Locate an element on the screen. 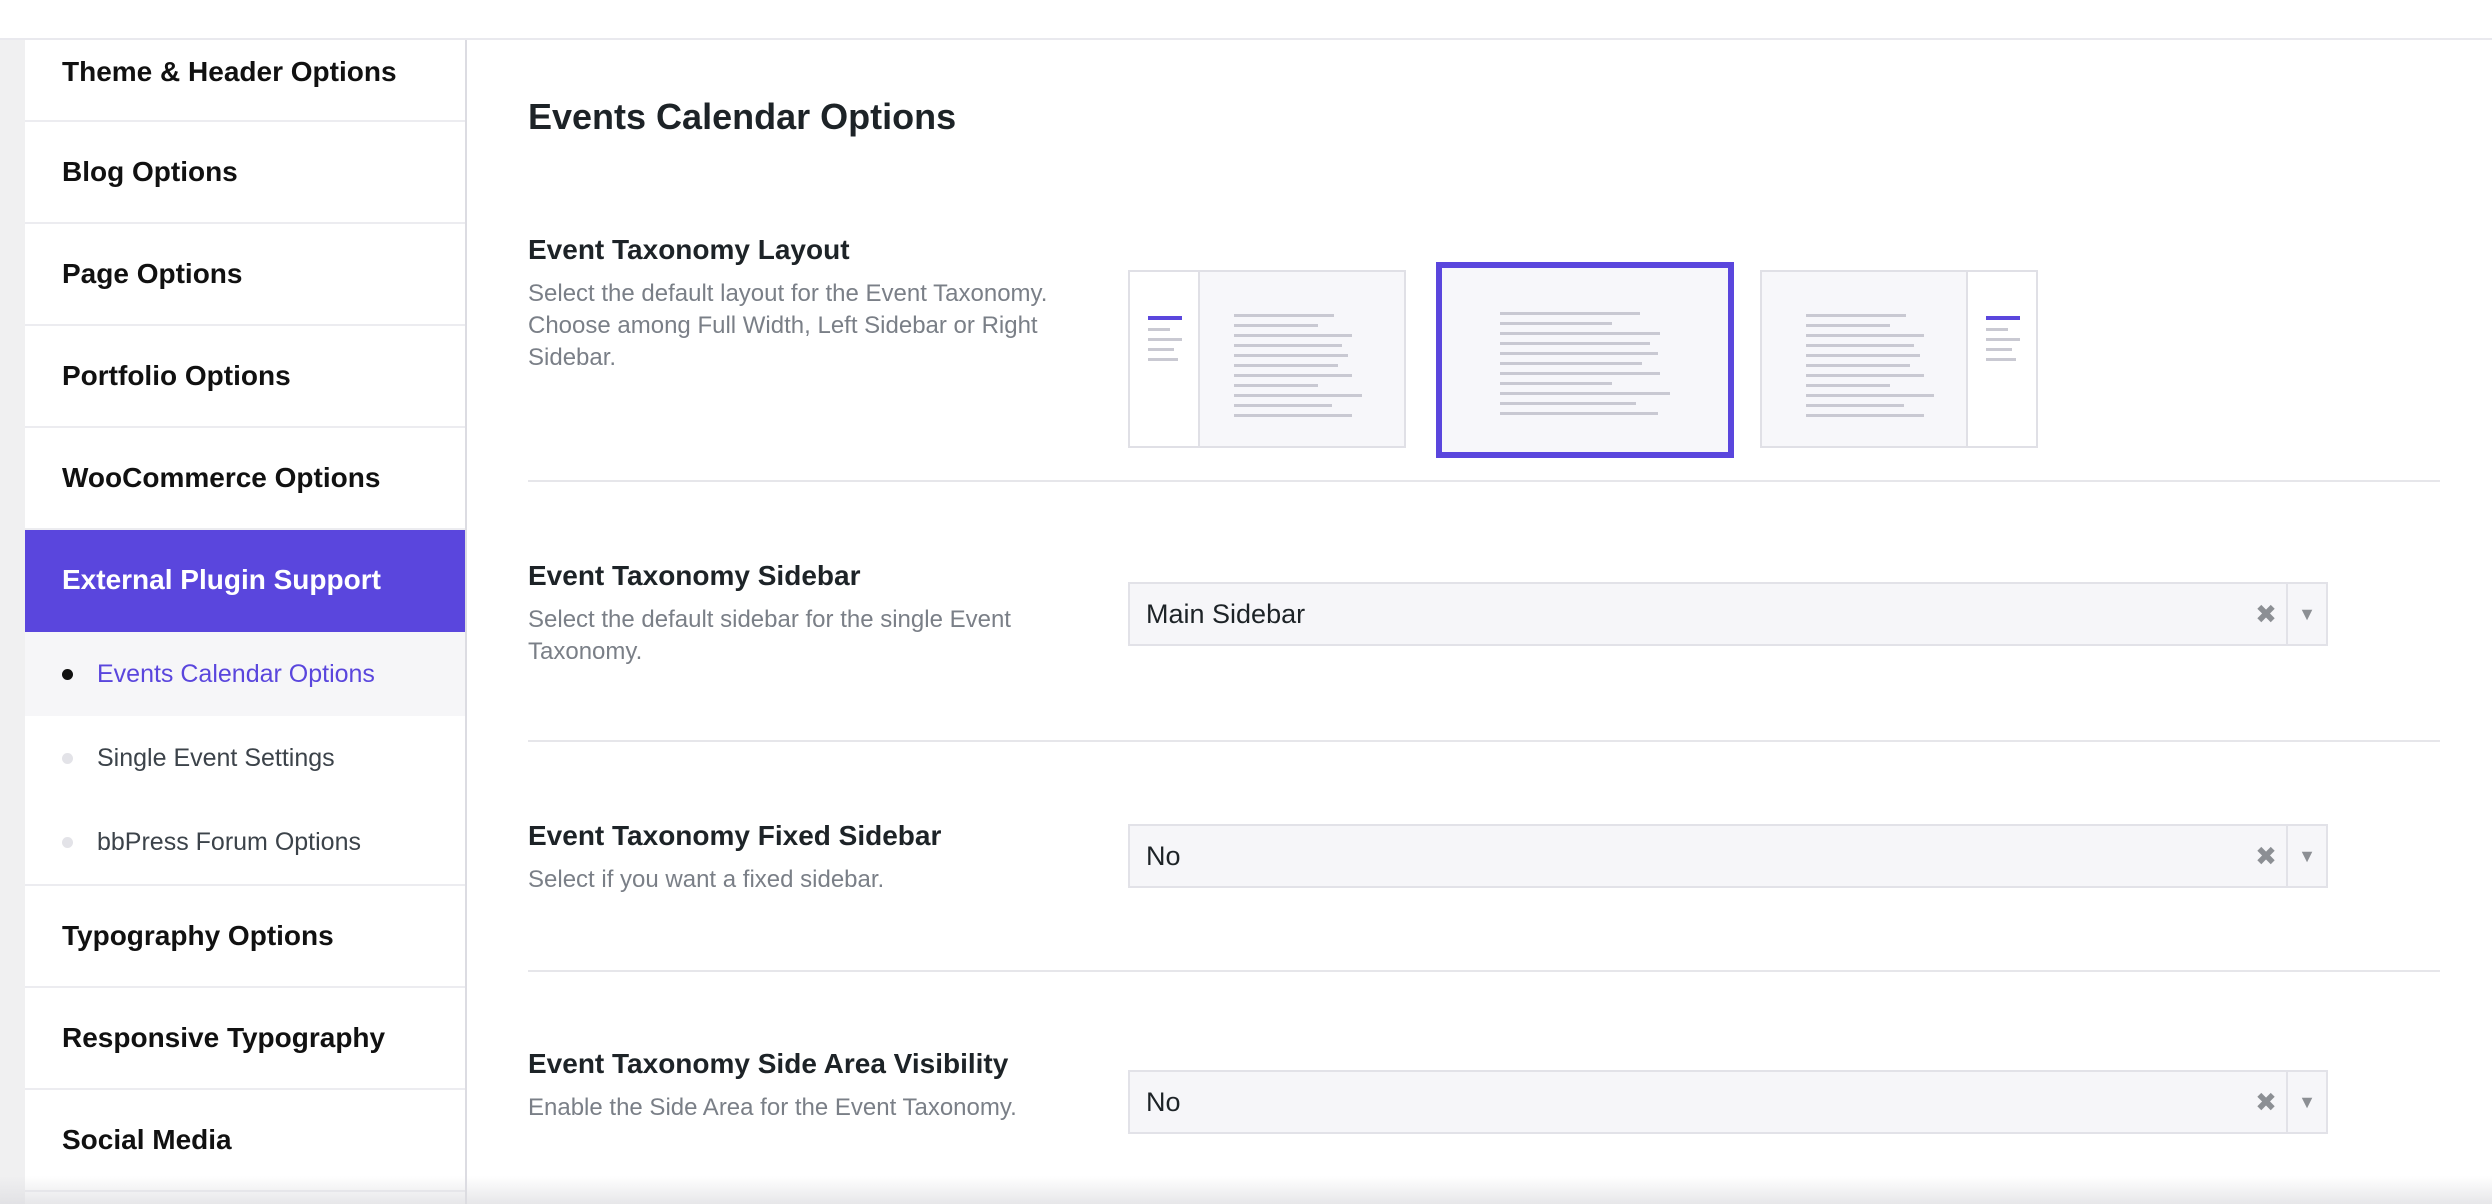 The height and width of the screenshot is (1204, 2492). sidebar-subitem-single-event: Single Event Settings is located at coordinates (245, 758).